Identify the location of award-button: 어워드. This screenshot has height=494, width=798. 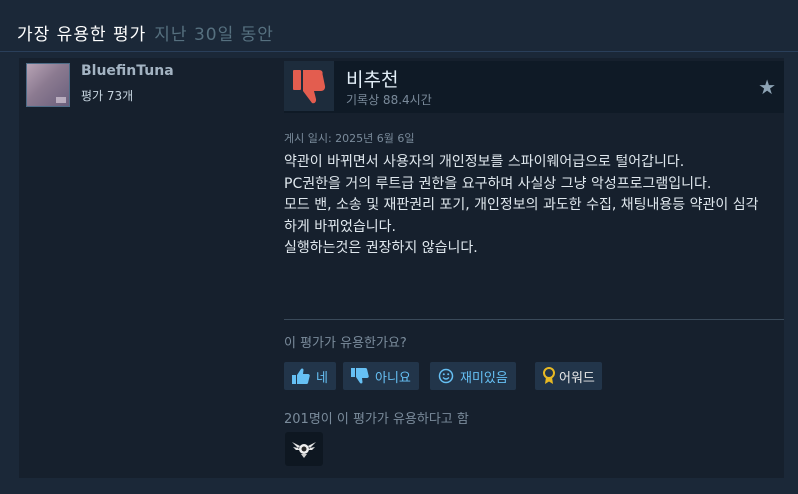
(568, 376).